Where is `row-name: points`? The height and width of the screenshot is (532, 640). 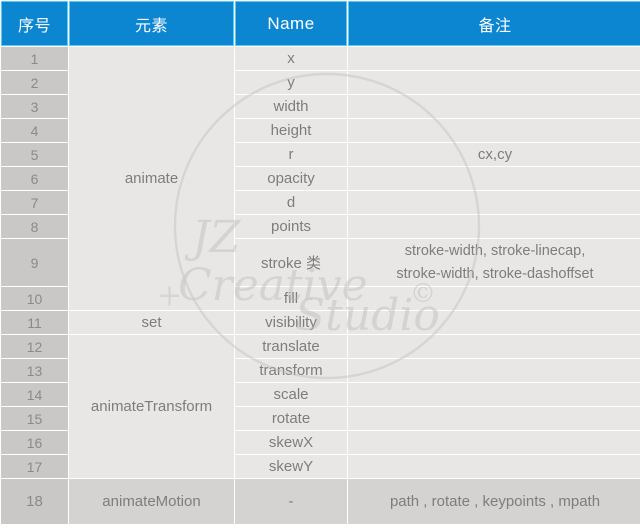 row-name: points is located at coordinates (291, 226).